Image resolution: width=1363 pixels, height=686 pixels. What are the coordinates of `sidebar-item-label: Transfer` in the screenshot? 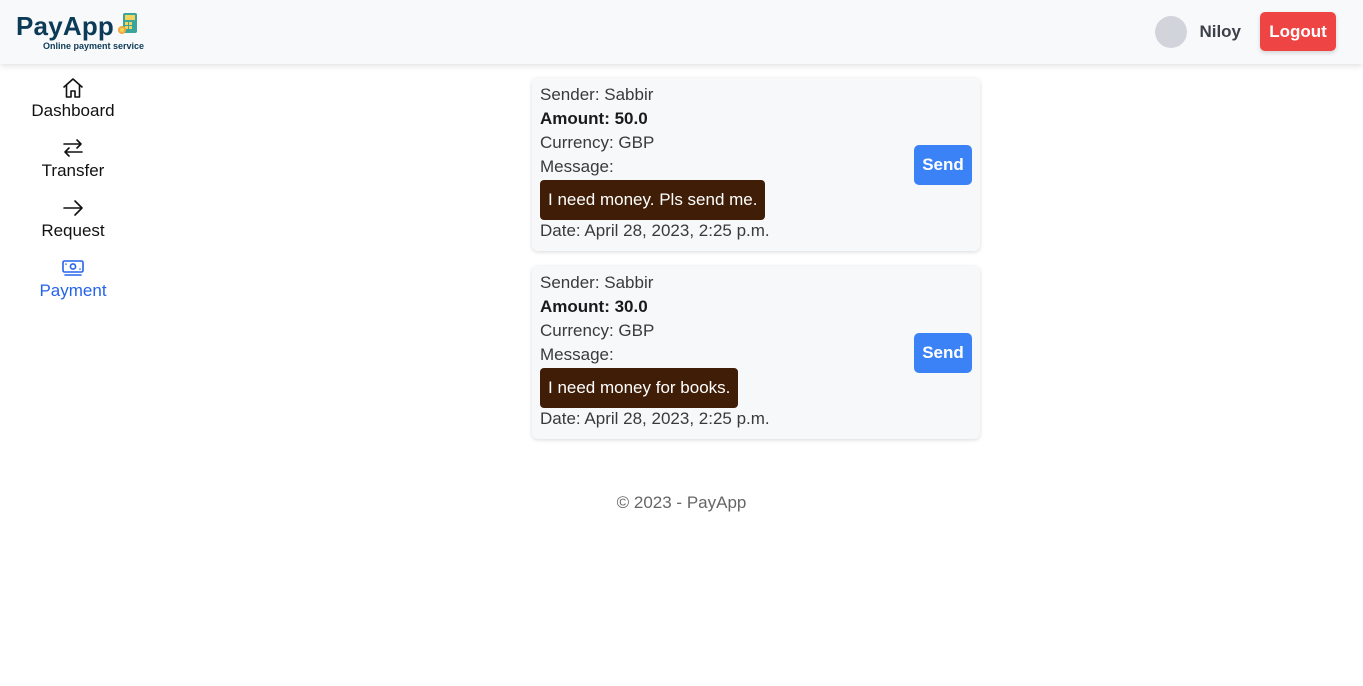 It's located at (73, 170).